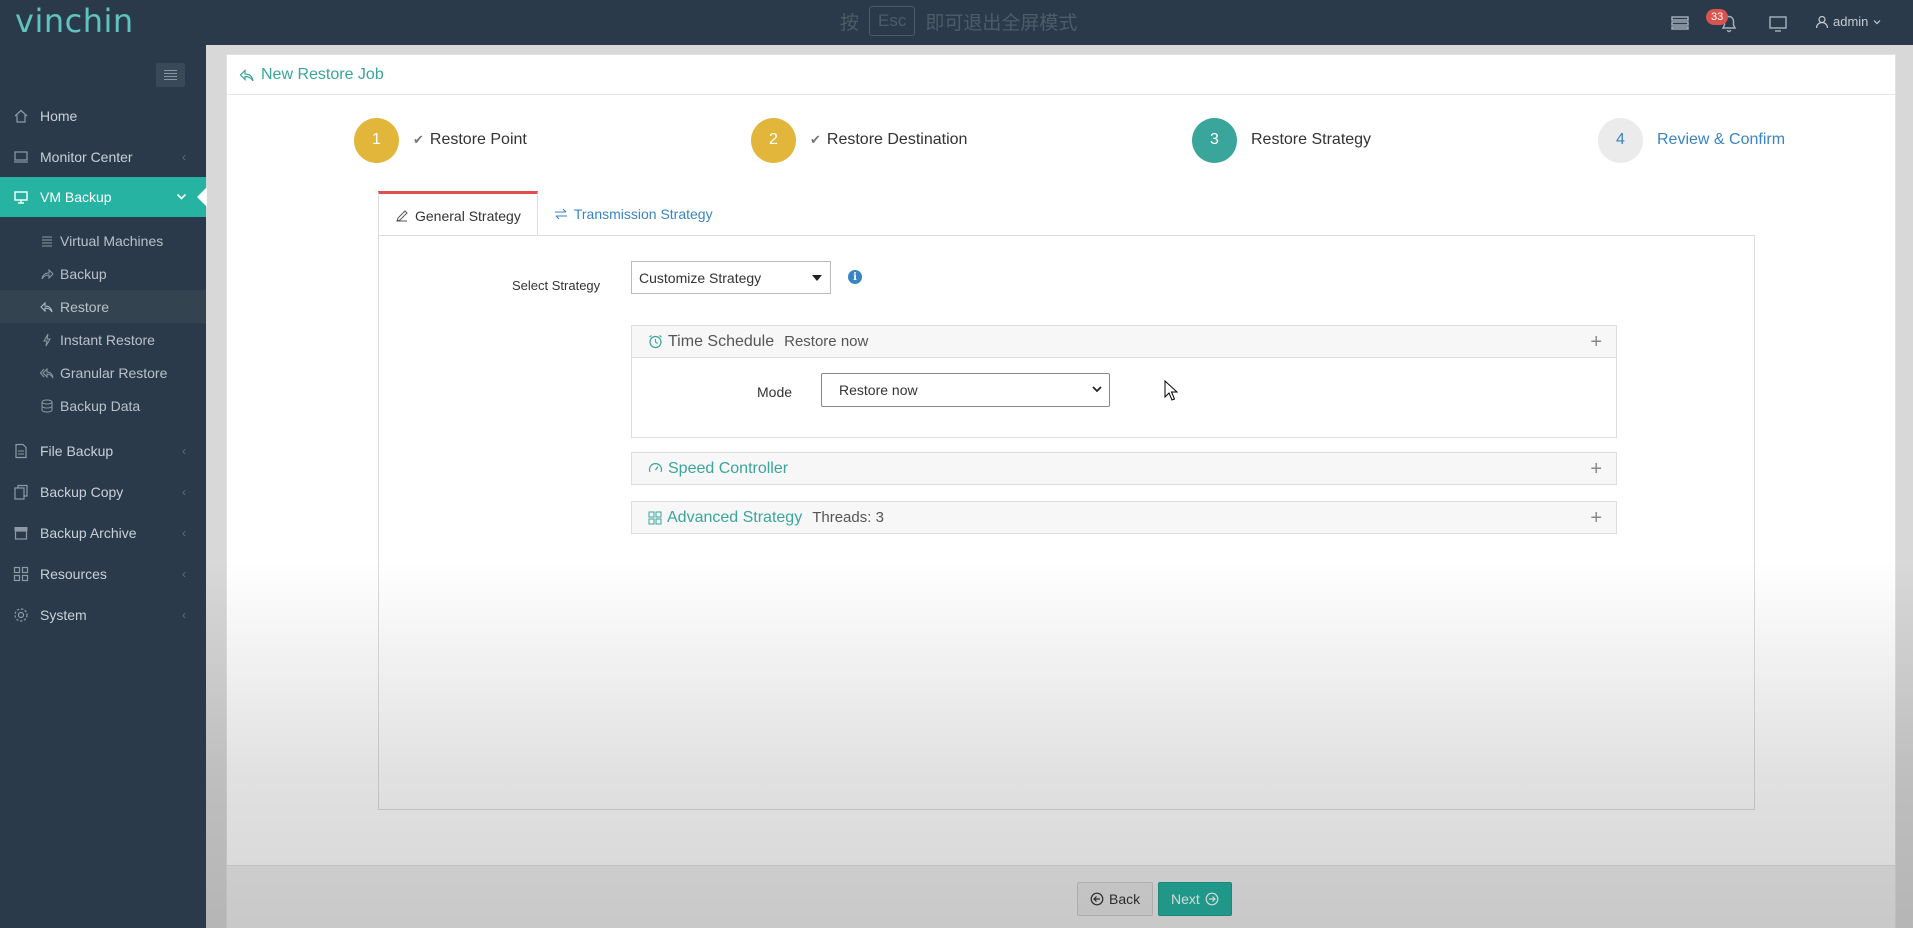  I want to click on time-schedule-header: Time Schedule Restore now +, so click(1124, 342).